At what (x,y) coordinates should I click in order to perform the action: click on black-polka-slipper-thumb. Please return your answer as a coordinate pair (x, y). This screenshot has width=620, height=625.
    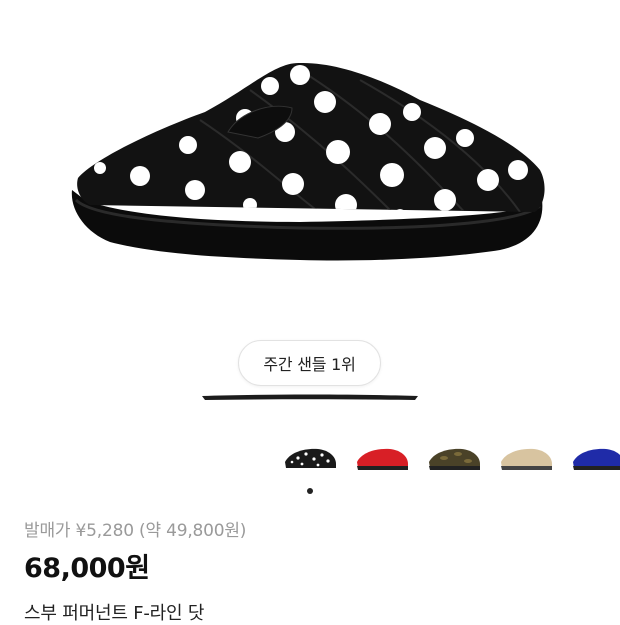
    Looking at the image, I should click on (310, 458).